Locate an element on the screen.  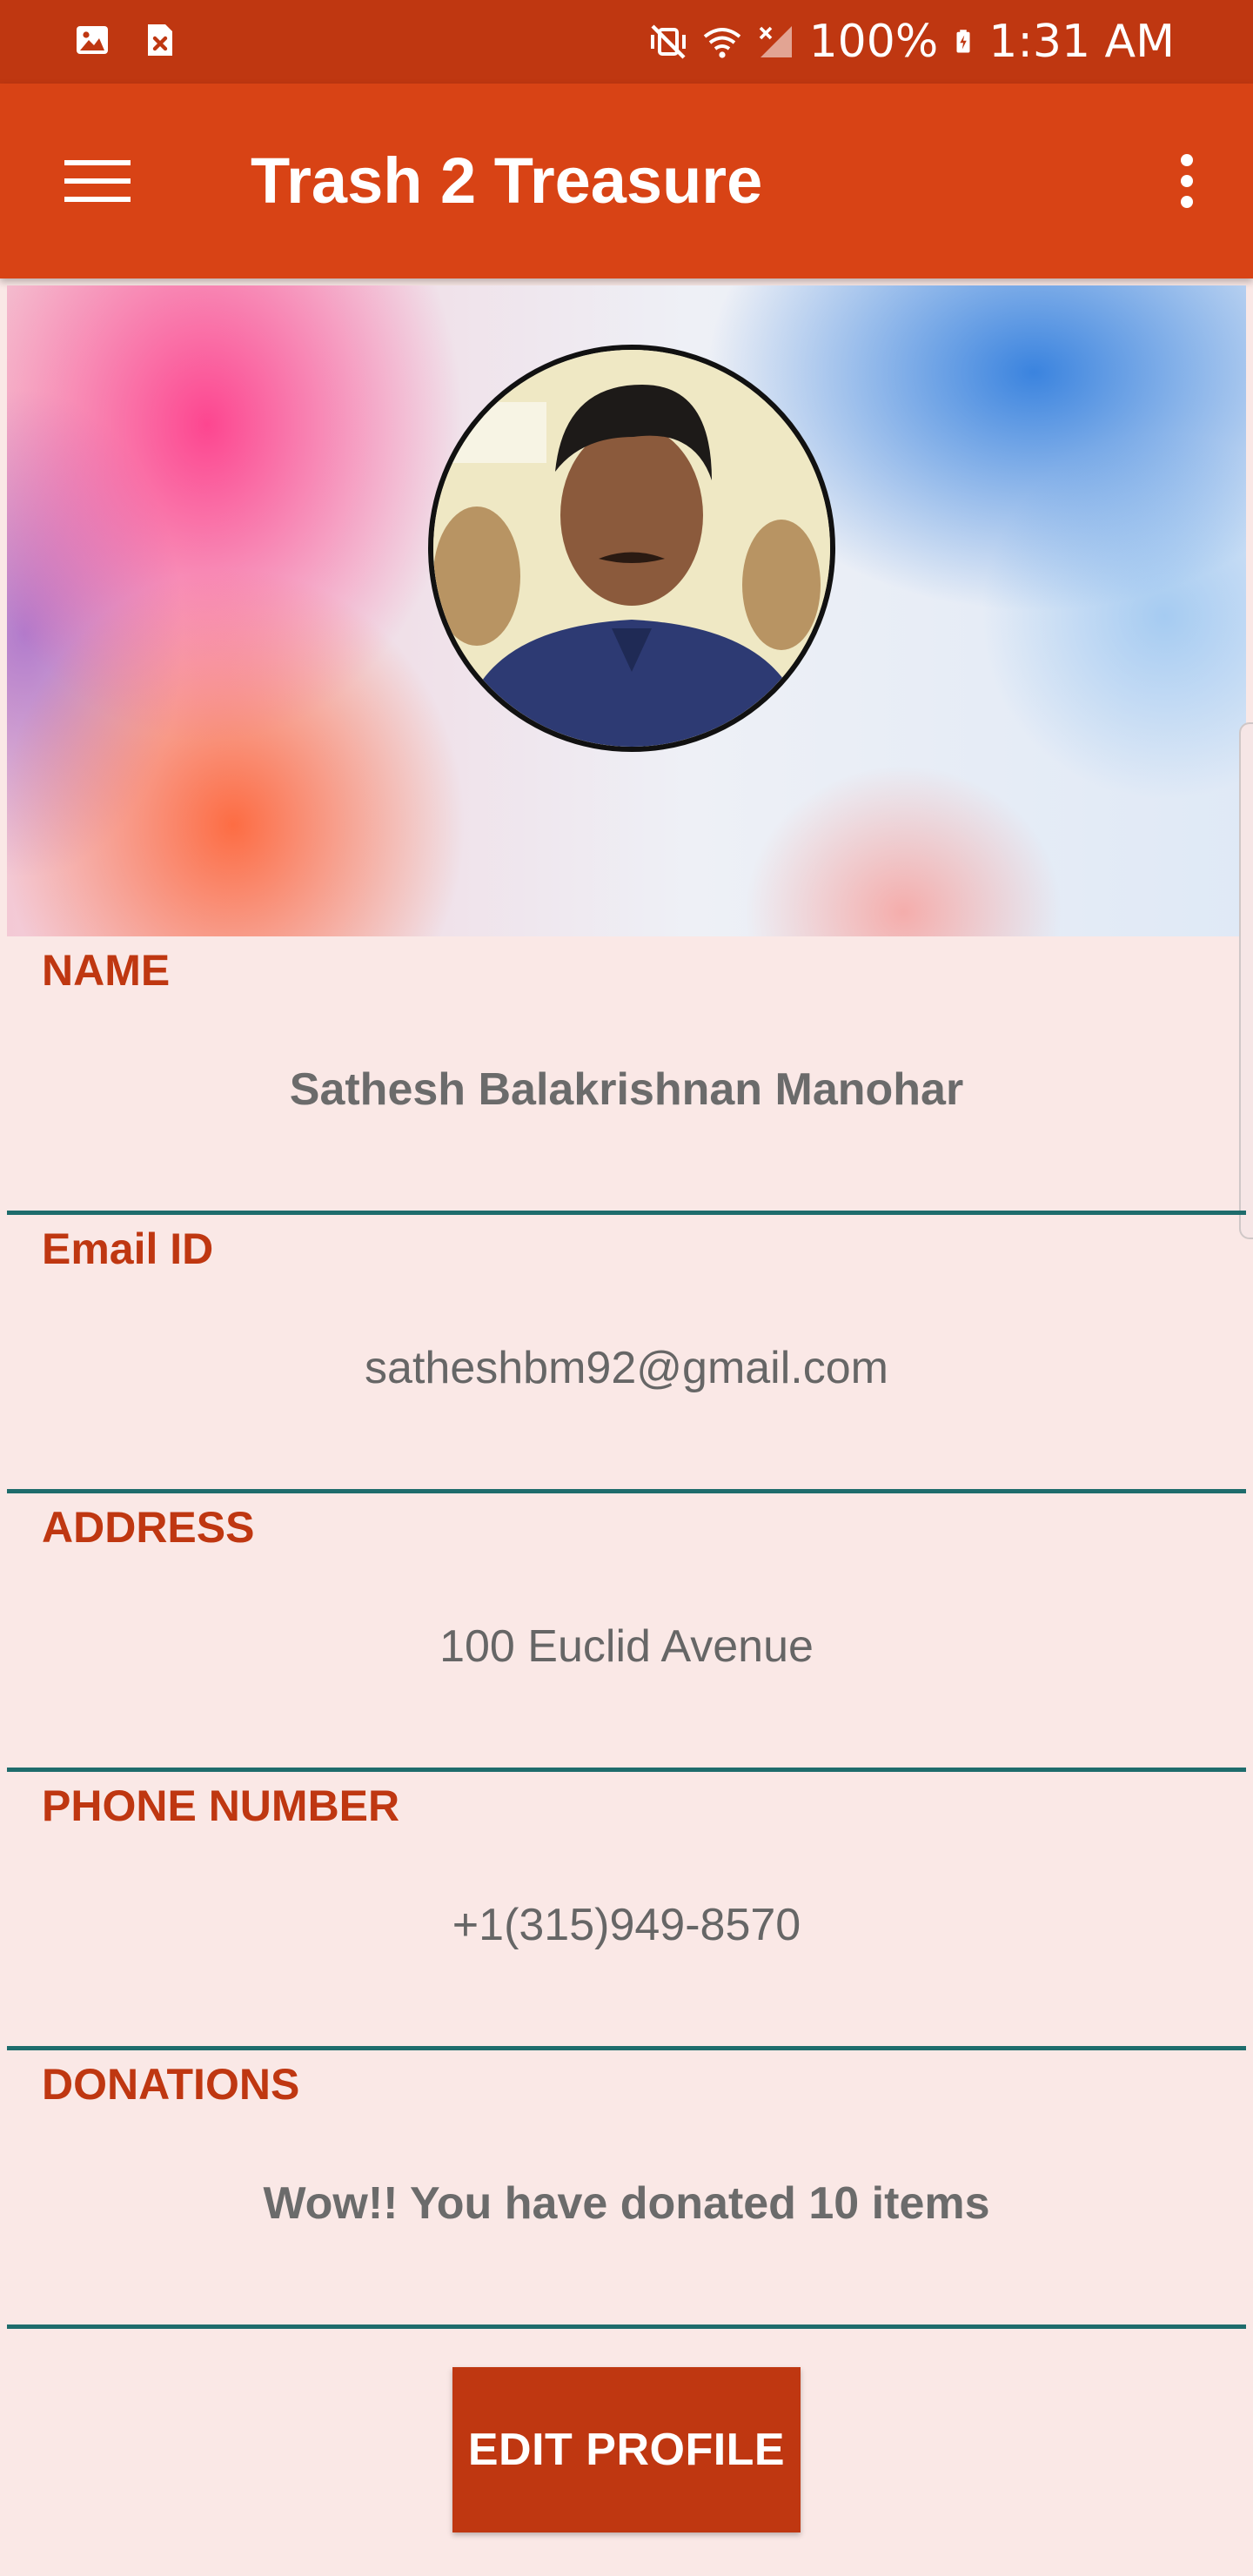
more-vertical-icon is located at coordinates (1187, 181).